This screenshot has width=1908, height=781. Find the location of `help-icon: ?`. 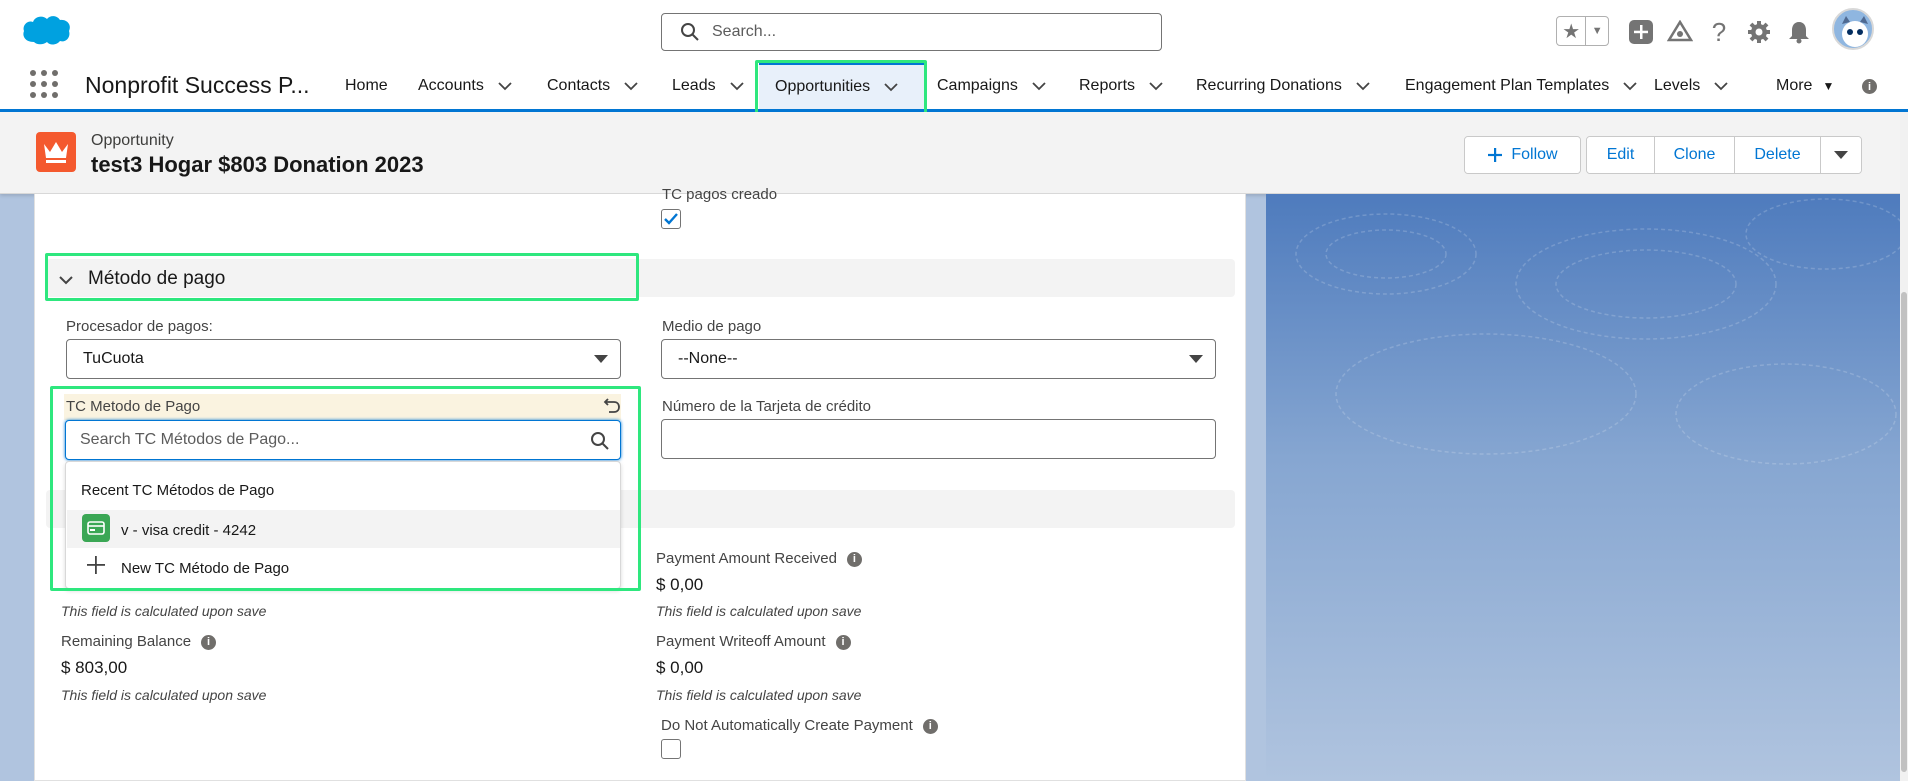

help-icon: ? is located at coordinates (1719, 32).